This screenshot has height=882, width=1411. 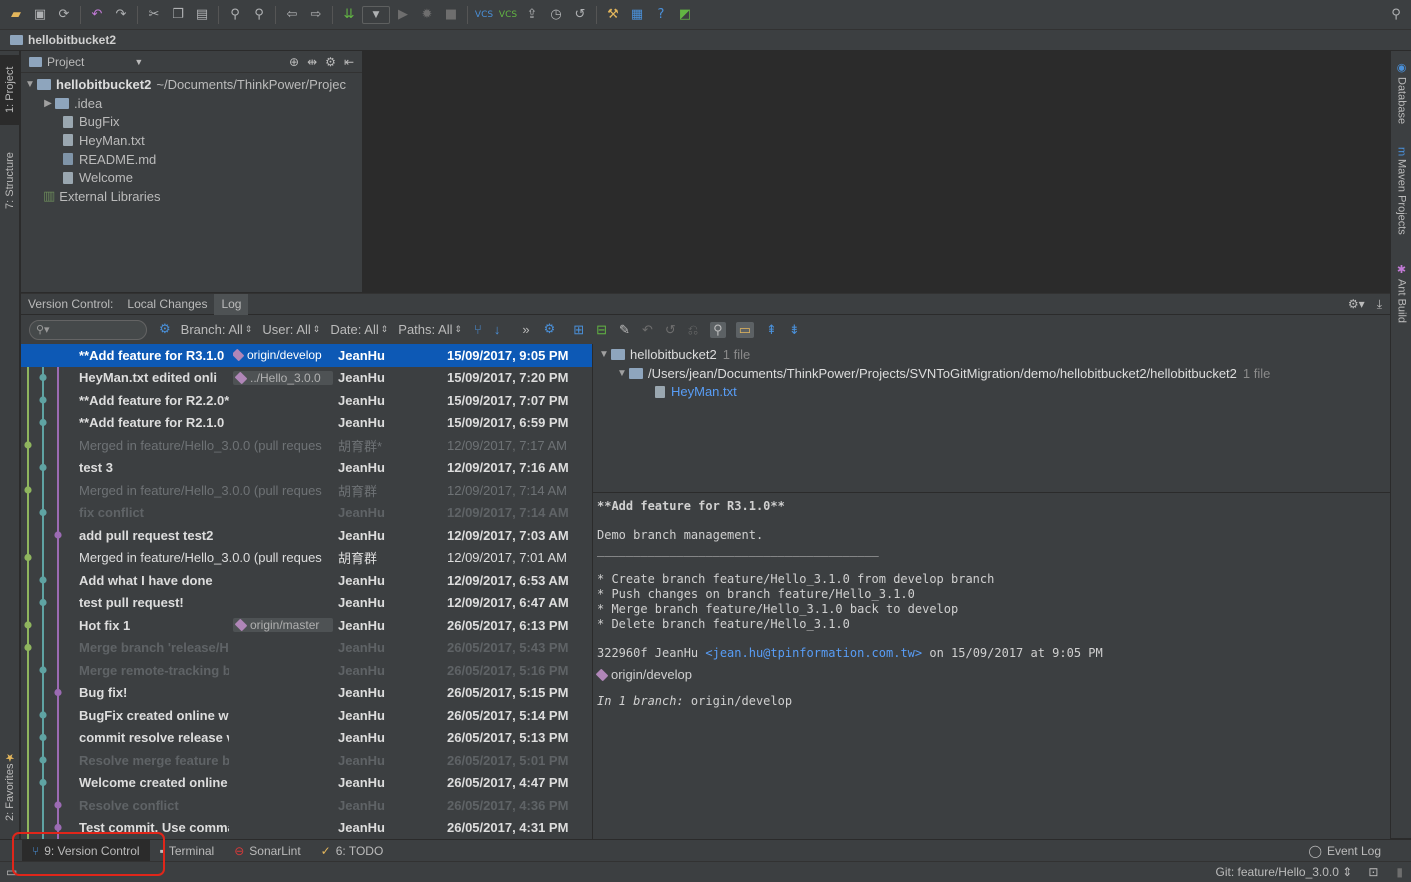 What do you see at coordinates (286, 329) in the screenshot?
I see `user-filter: User: All` at bounding box center [286, 329].